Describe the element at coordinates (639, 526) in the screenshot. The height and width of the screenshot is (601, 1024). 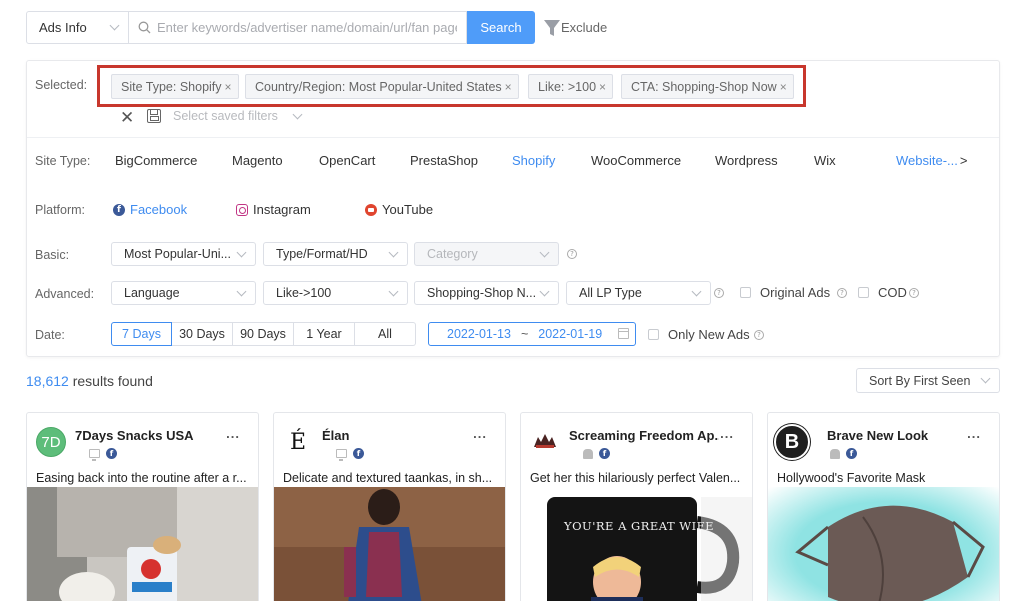
I see `mug-text: YOU'RE A GREAT WIFE` at that location.